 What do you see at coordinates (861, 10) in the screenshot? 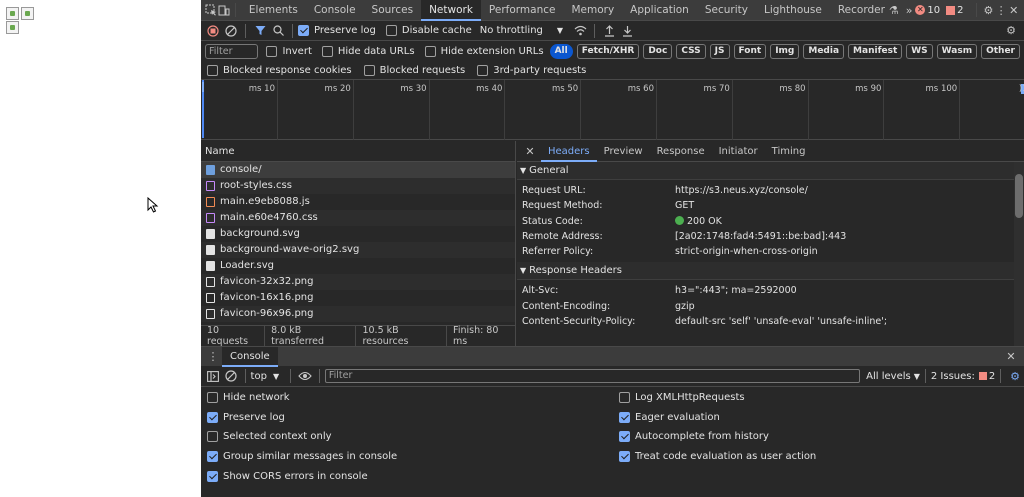
I see `tab-recorder: Recorder` at bounding box center [861, 10].